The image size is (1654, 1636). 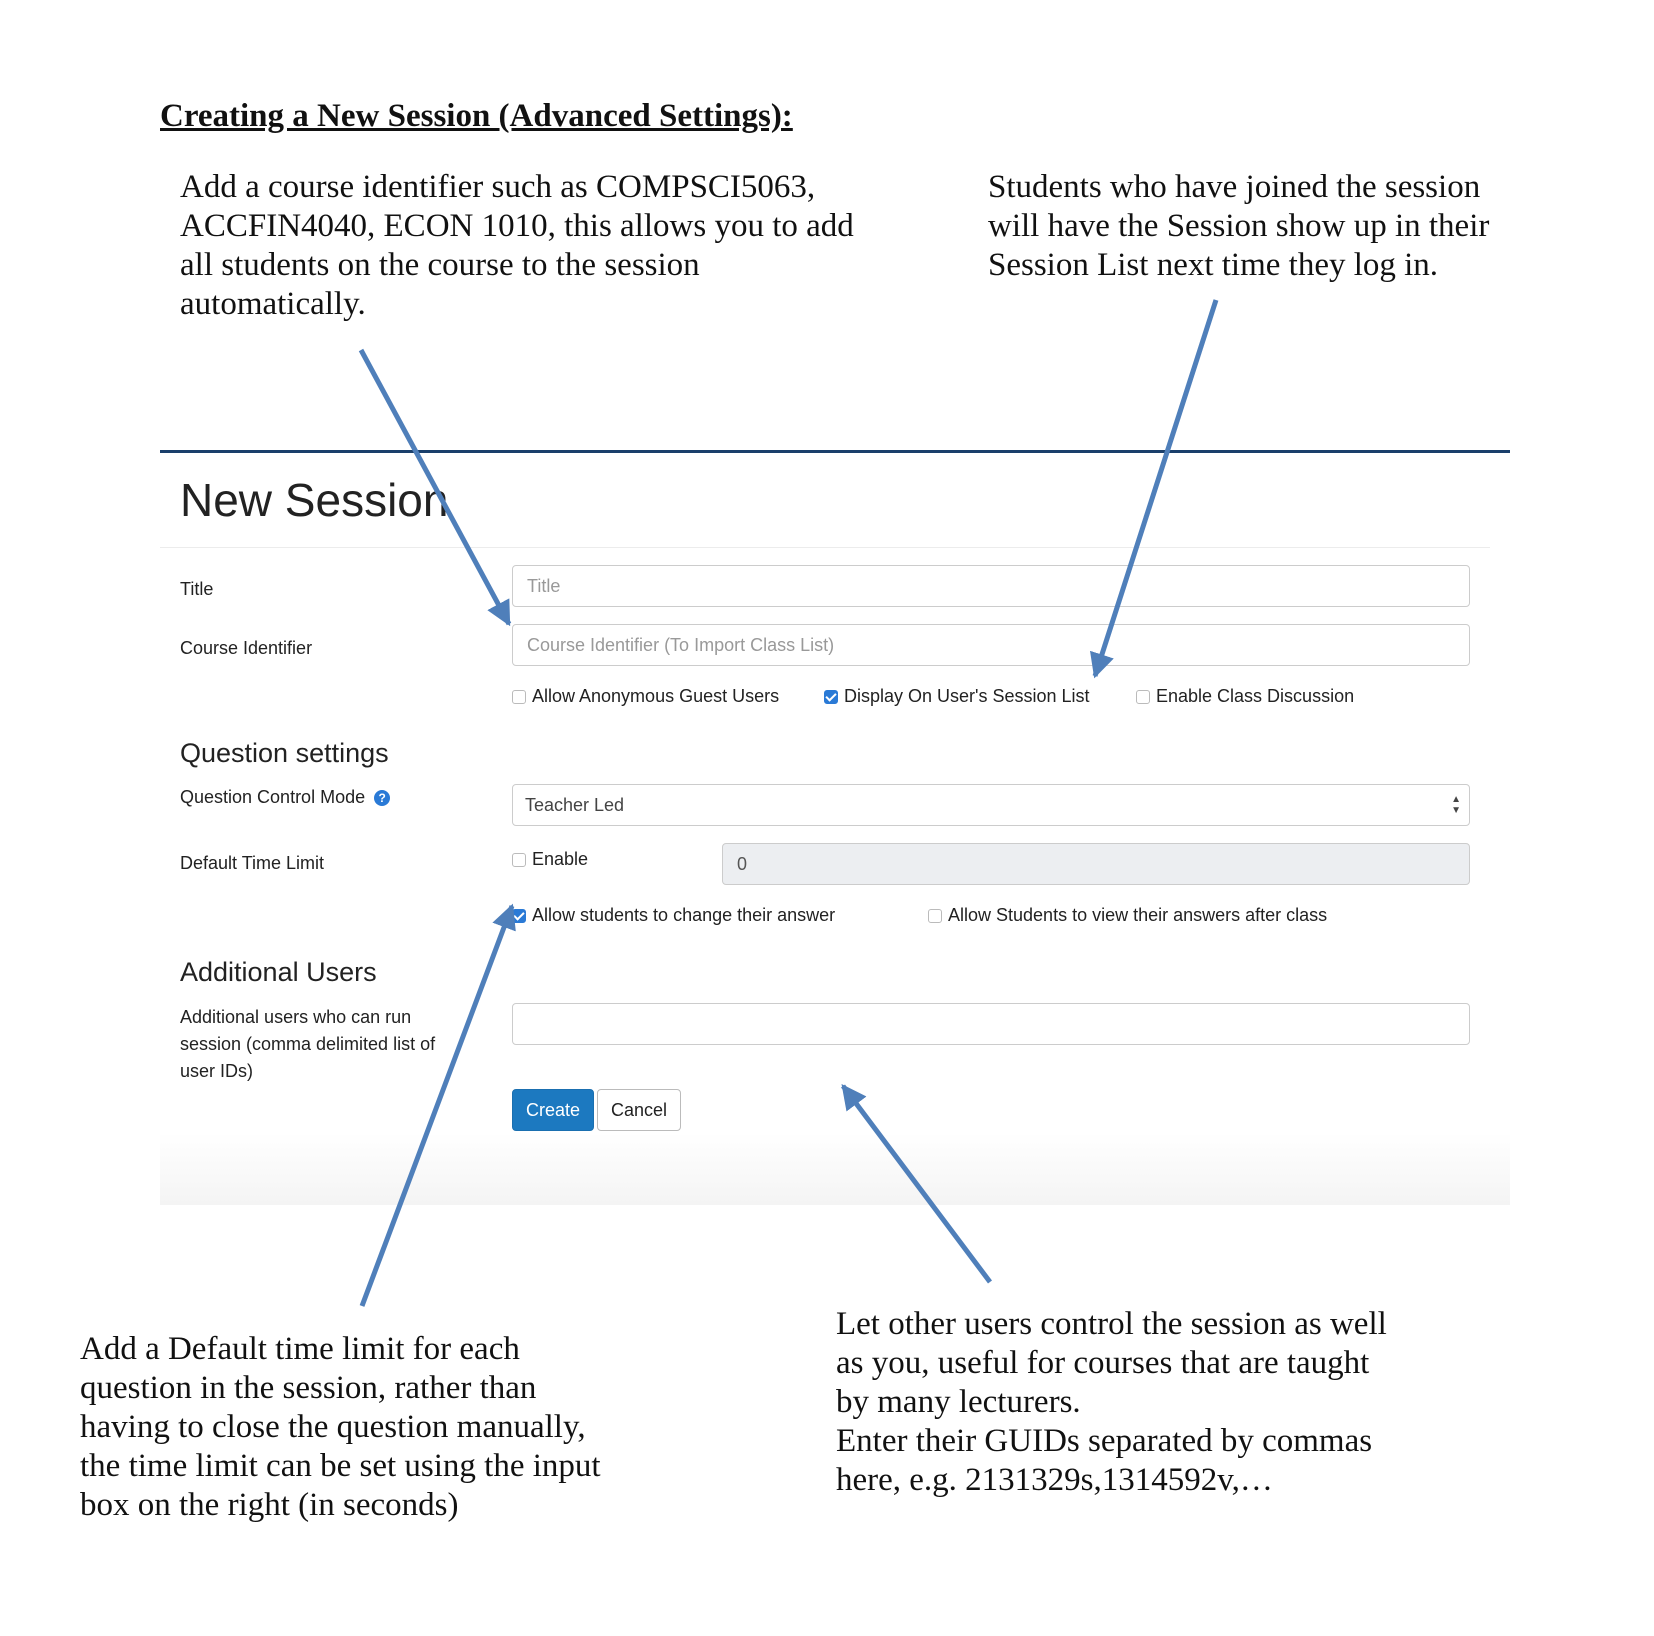 What do you see at coordinates (1213, 265) in the screenshot?
I see `note-line: Session List next time they log in.` at bounding box center [1213, 265].